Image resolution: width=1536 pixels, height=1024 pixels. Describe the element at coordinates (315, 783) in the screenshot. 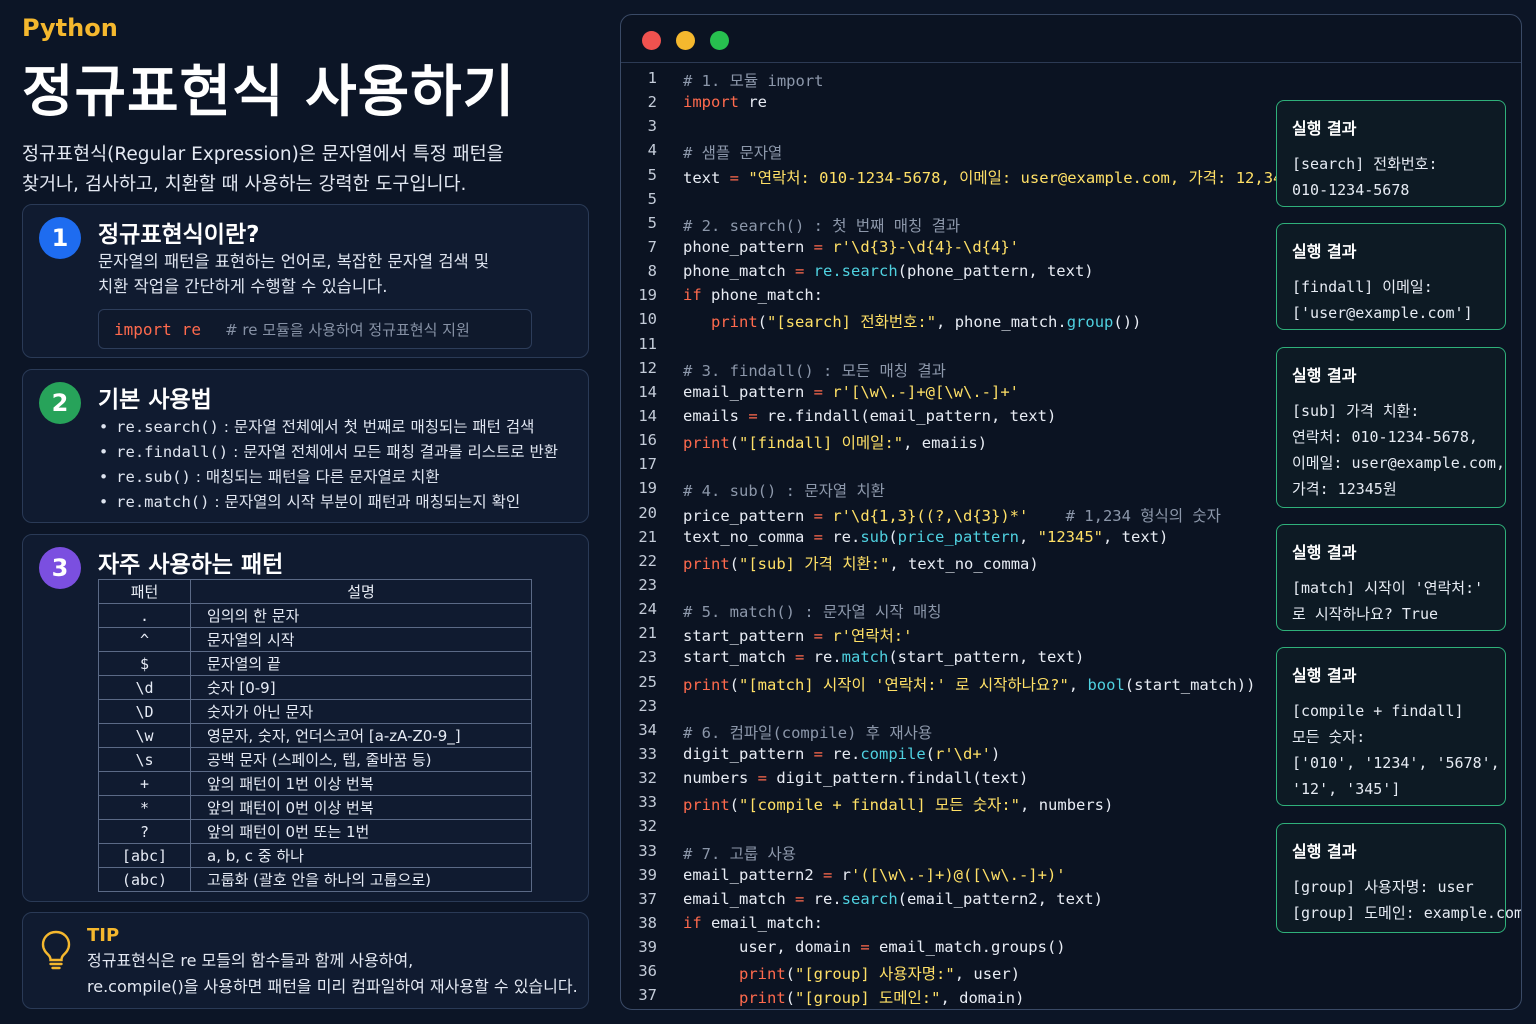

I see `table-row: + 앞의 패턴이 1번 이상 번복` at that location.